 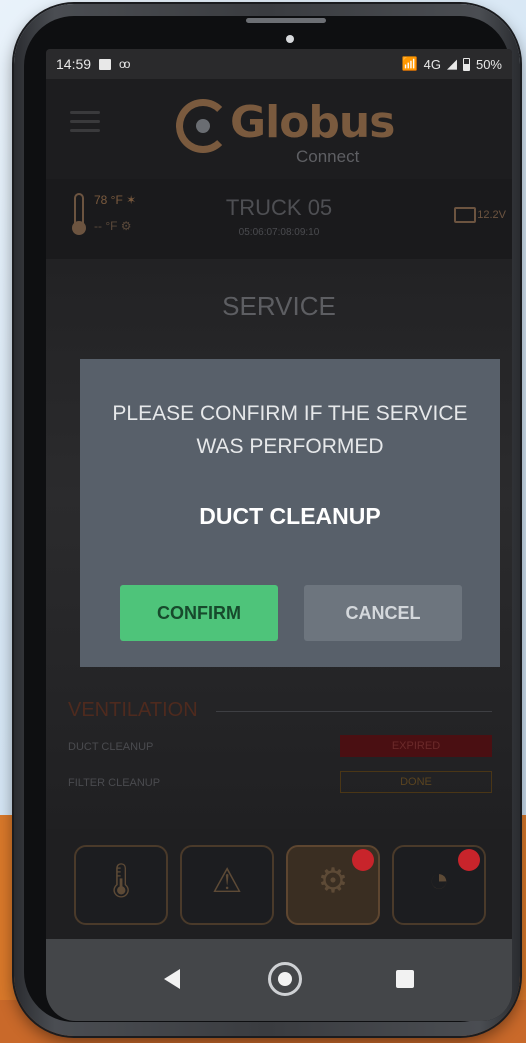 I want to click on tab-service: ⚙, so click(x=333, y=885).